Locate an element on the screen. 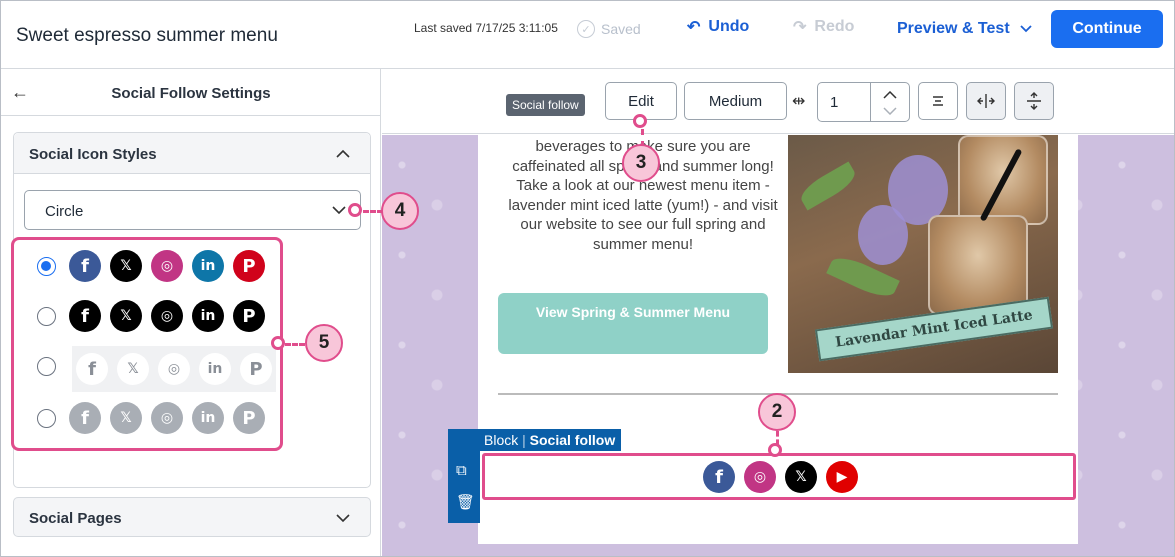 This screenshot has width=1175, height=557. glass-shape is located at coordinates (978, 265).